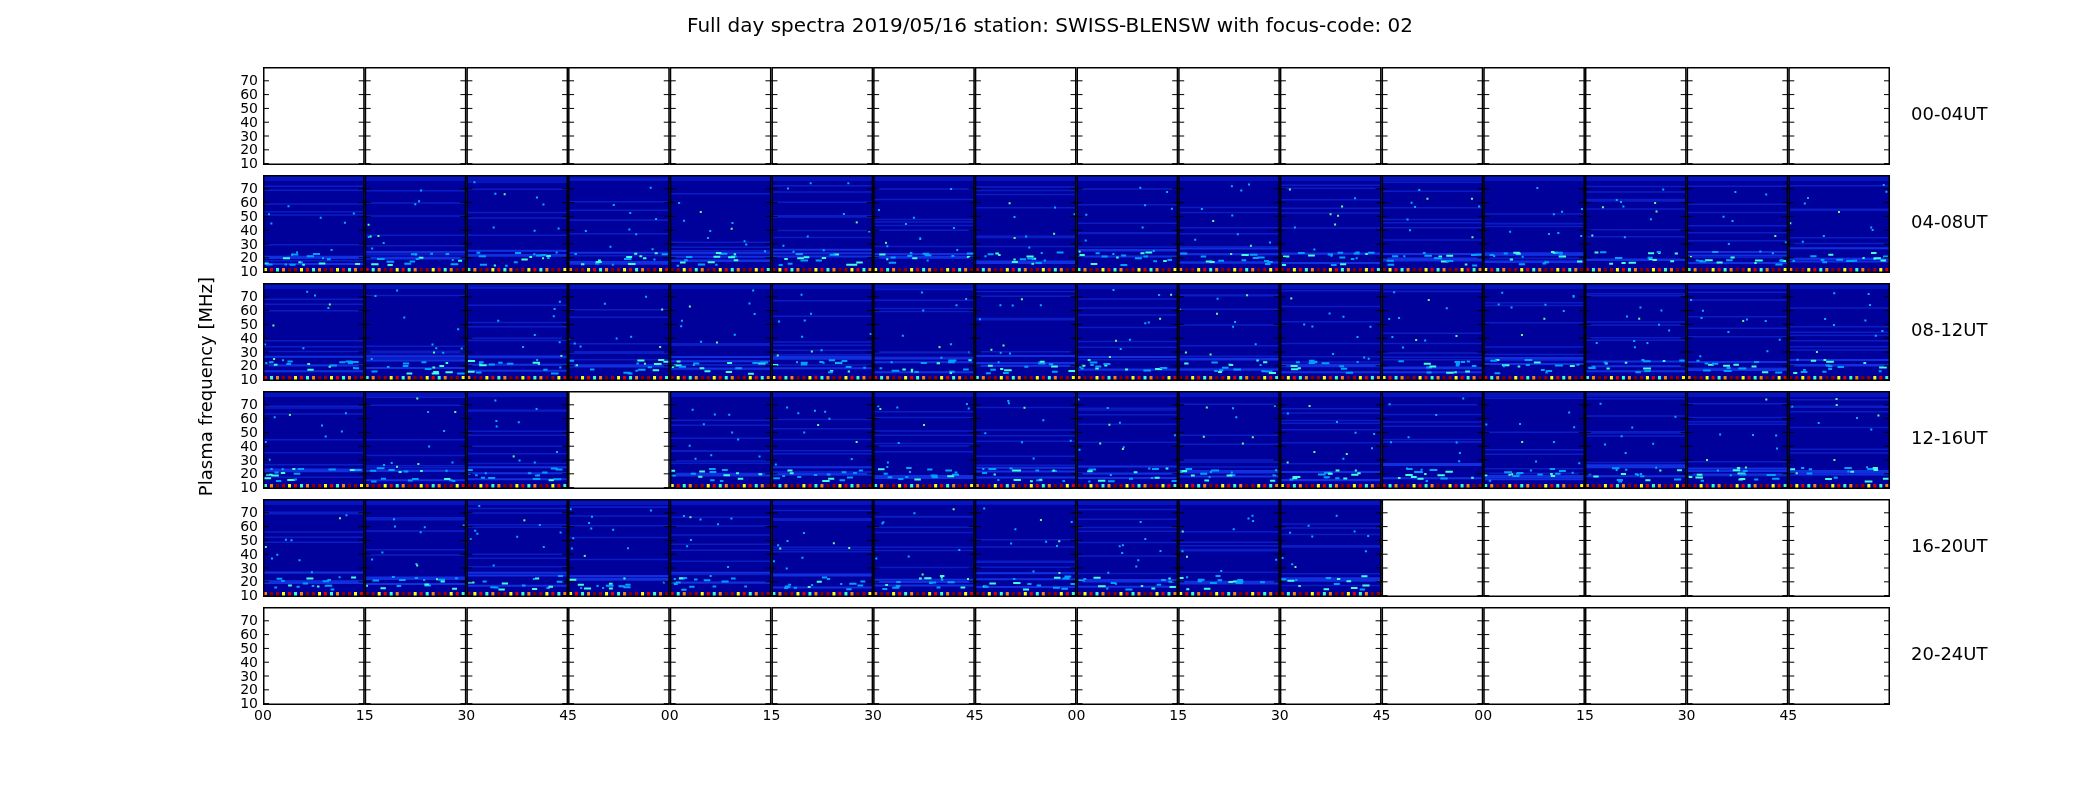 The width and height of the screenshot is (2100, 800). Describe the element at coordinates (1949, 221) in the screenshot. I see `row-label: 04-08UT` at that location.